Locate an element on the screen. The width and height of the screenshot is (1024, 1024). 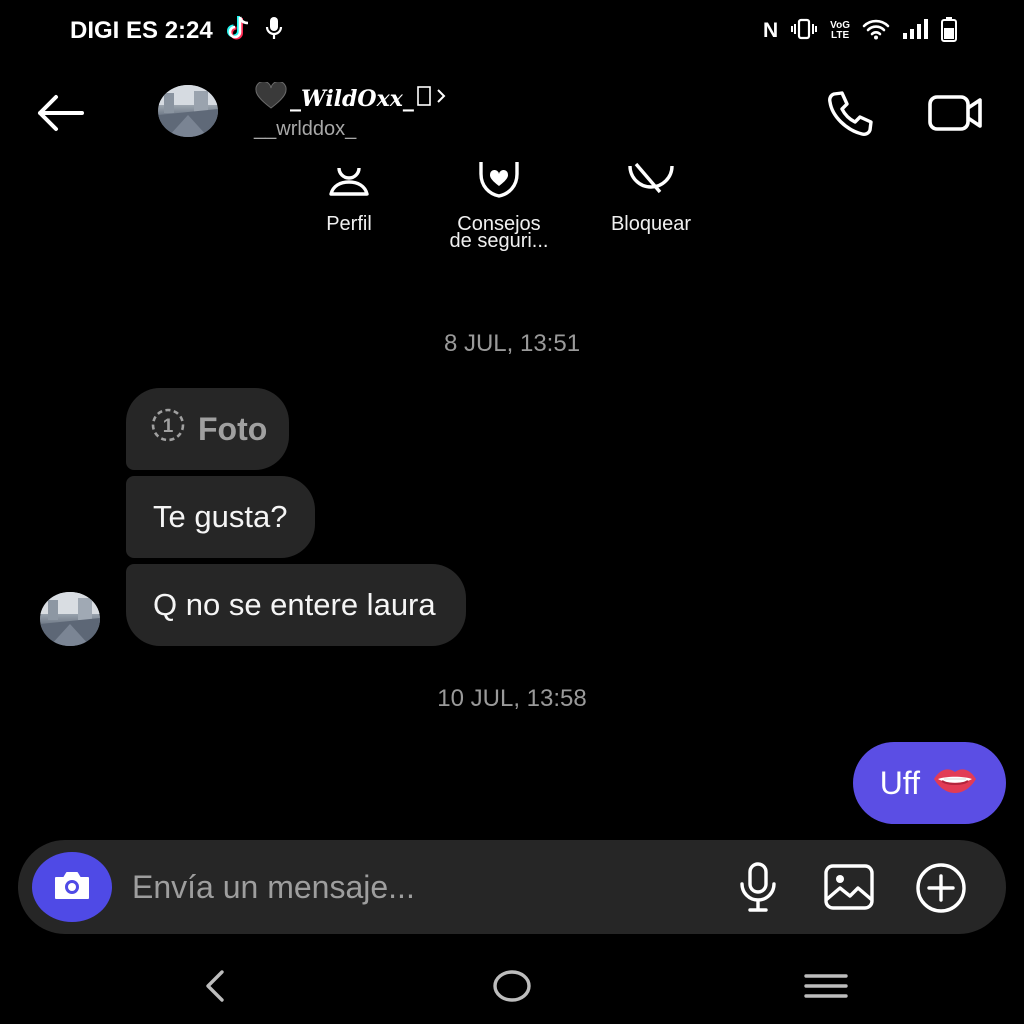
battery-icon is located at coordinates (949, 31).